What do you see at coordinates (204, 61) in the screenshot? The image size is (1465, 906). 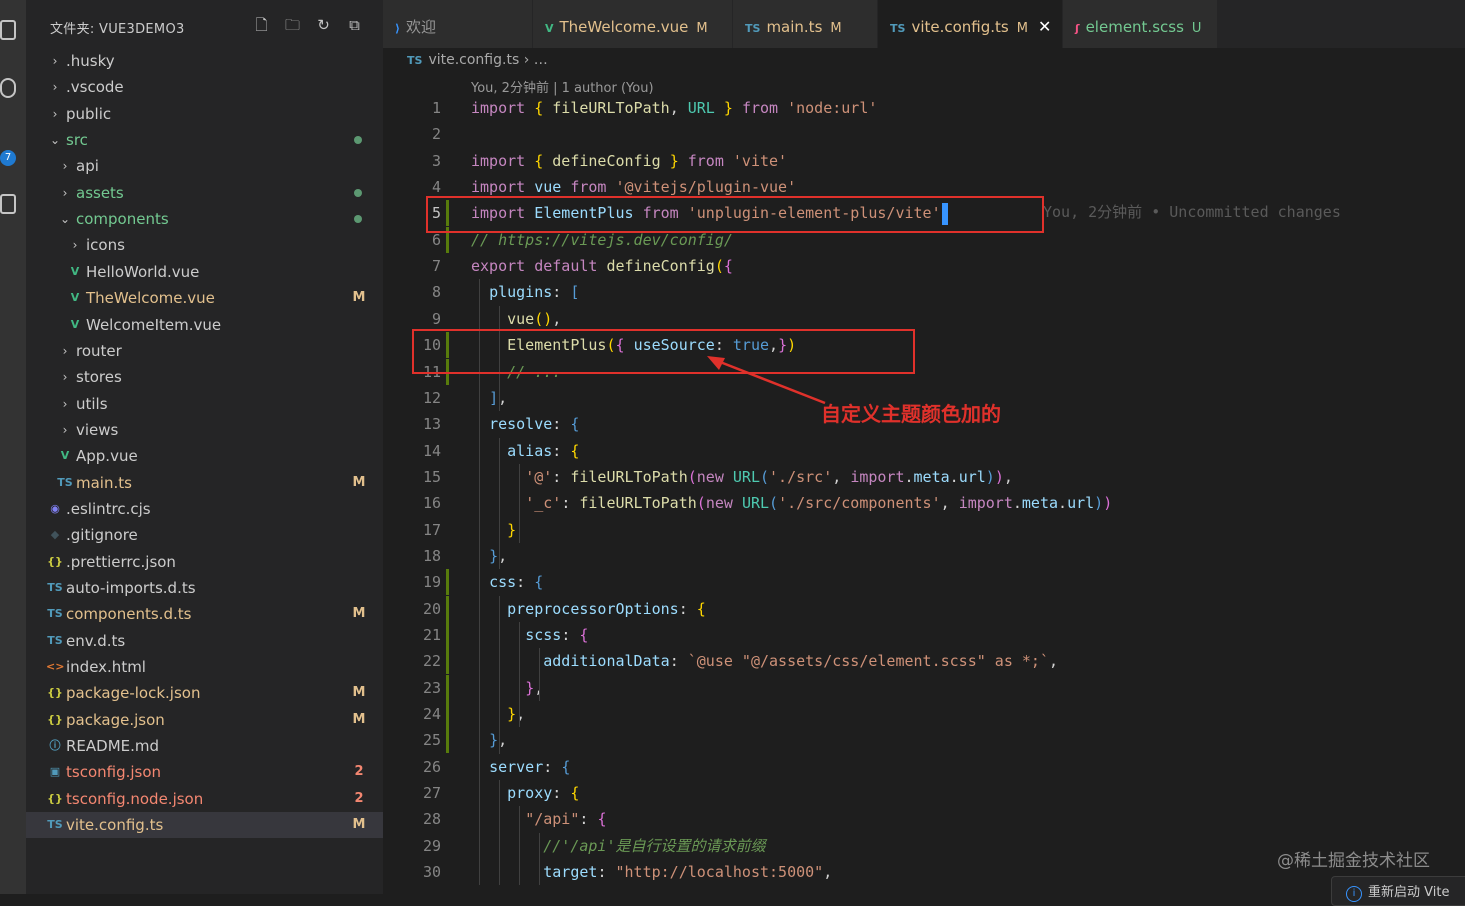 I see `tree-item: › .husky` at bounding box center [204, 61].